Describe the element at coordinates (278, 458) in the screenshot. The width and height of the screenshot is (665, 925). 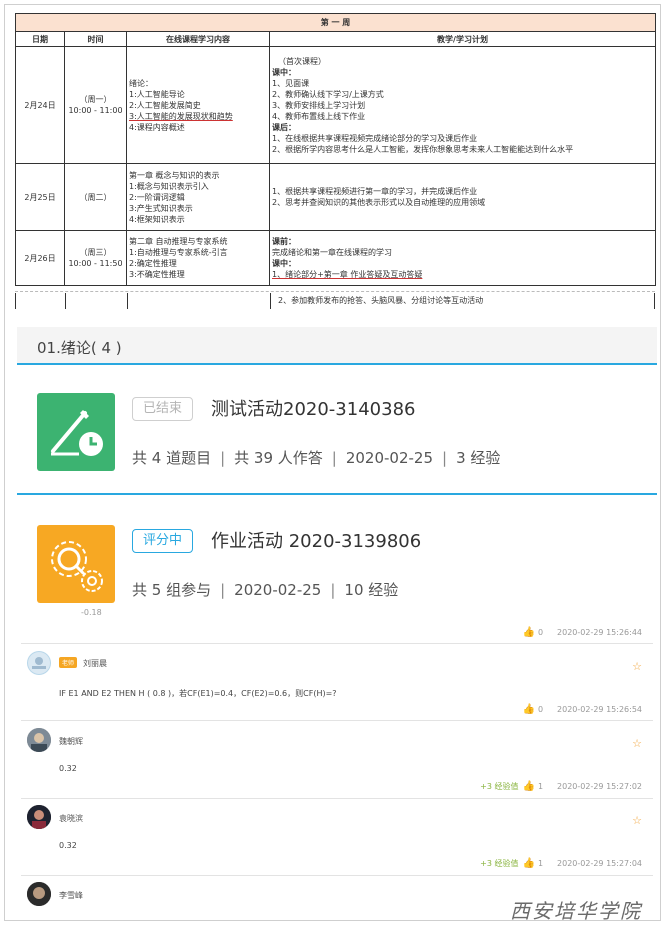
I see `meta-answer-count: 共 39 人作答` at that location.